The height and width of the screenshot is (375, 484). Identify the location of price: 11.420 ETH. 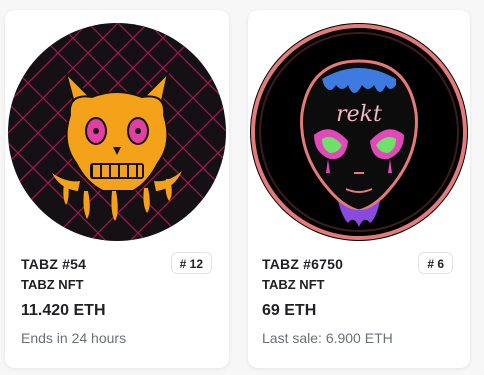
(63, 310).